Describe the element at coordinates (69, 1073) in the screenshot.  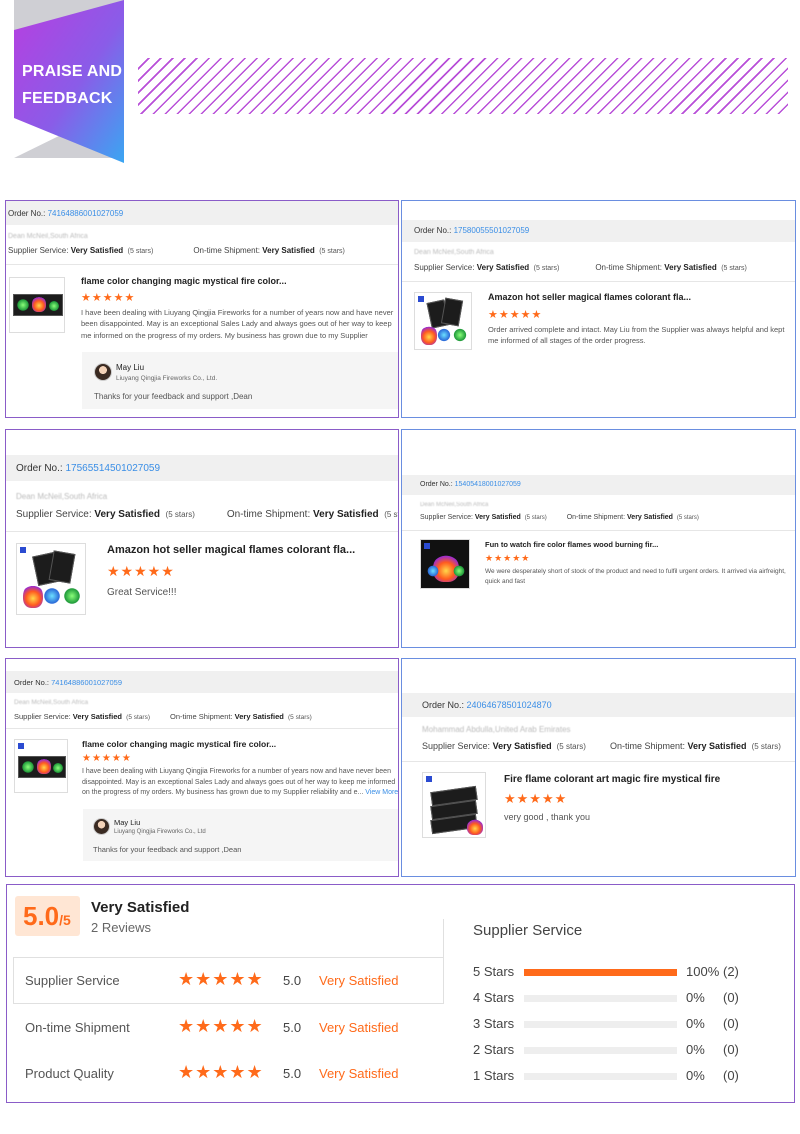
I see `product-quality-label: Product Quality` at that location.